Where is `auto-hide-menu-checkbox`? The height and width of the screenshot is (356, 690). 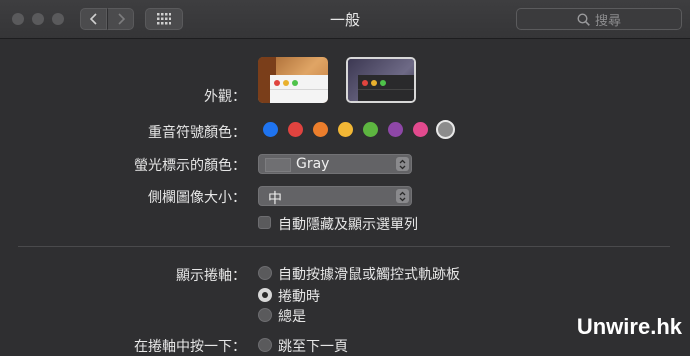
auto-hide-menu-checkbox is located at coordinates (264, 222).